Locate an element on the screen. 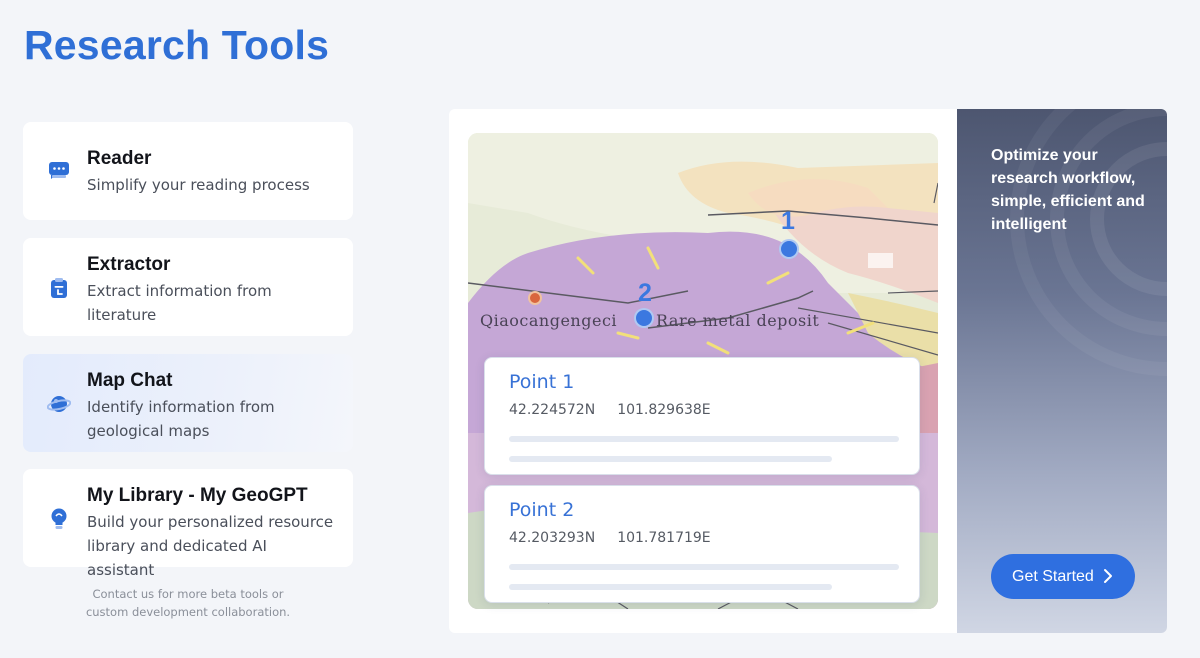 The height and width of the screenshot is (658, 1200). tool-title: My Library - My GeoGPT is located at coordinates (197, 495).